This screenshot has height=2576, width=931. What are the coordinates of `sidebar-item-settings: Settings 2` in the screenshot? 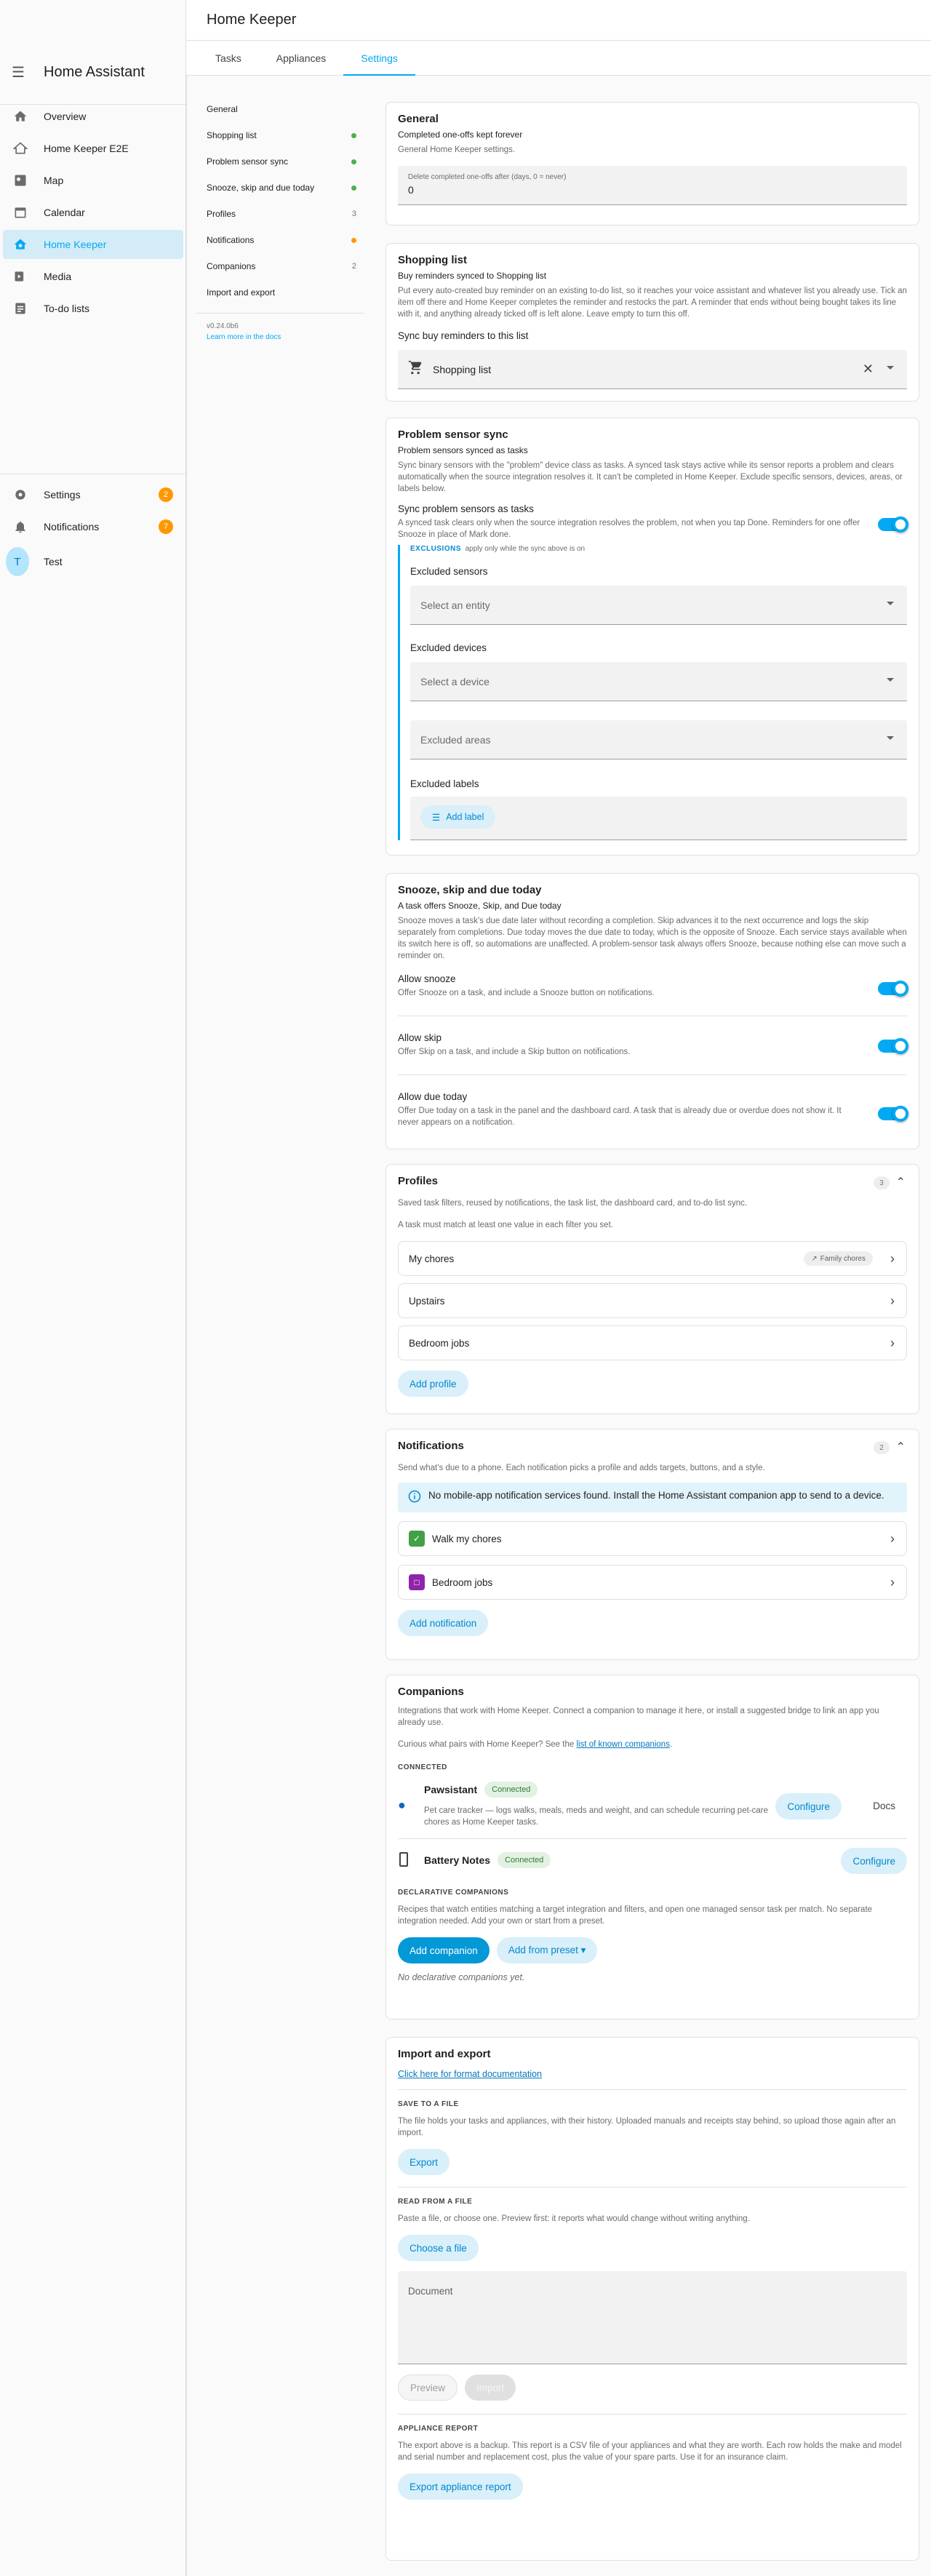 It's located at (93, 494).